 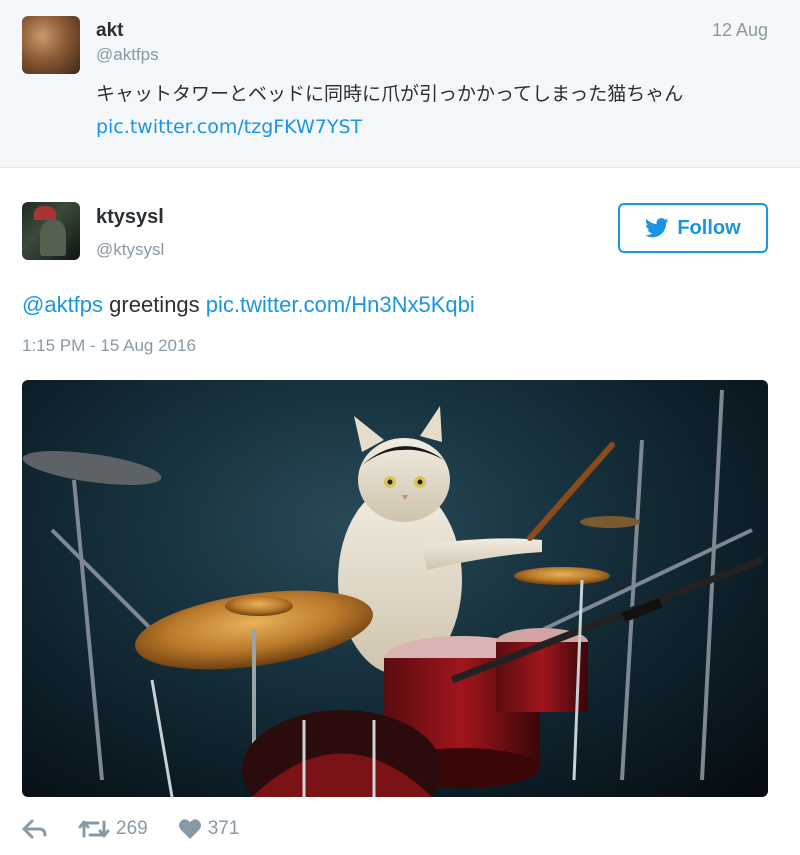 What do you see at coordinates (154, 304) in the screenshot?
I see `tweet-body: greetings` at bounding box center [154, 304].